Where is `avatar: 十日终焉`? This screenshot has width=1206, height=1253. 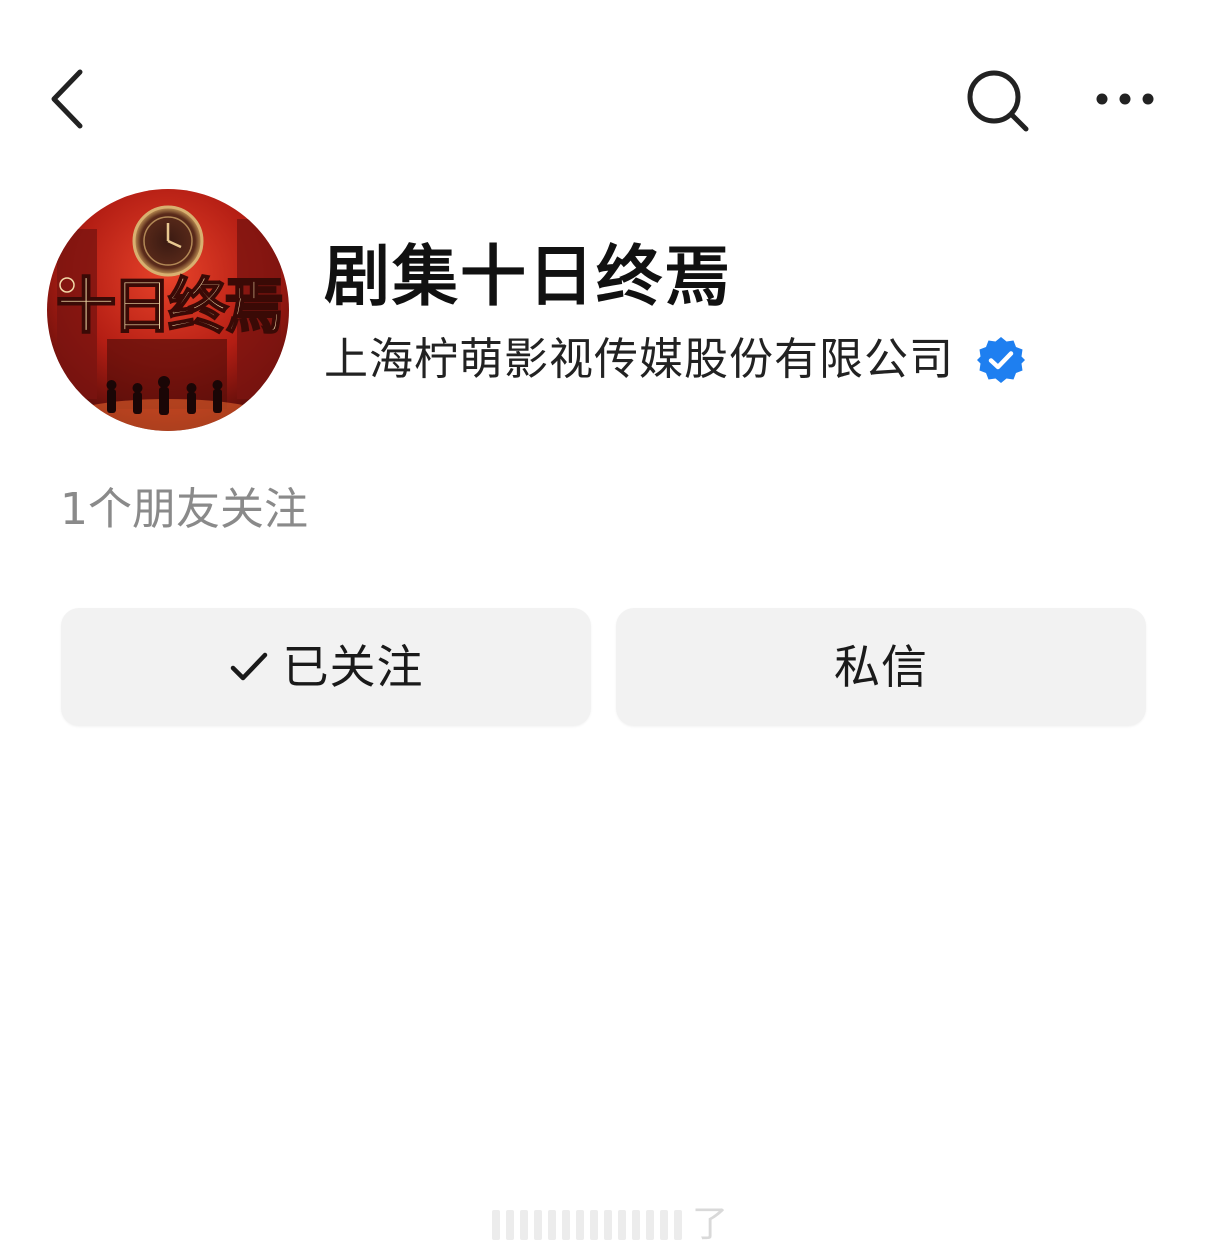
avatar: 十日终焉 is located at coordinates (168, 310).